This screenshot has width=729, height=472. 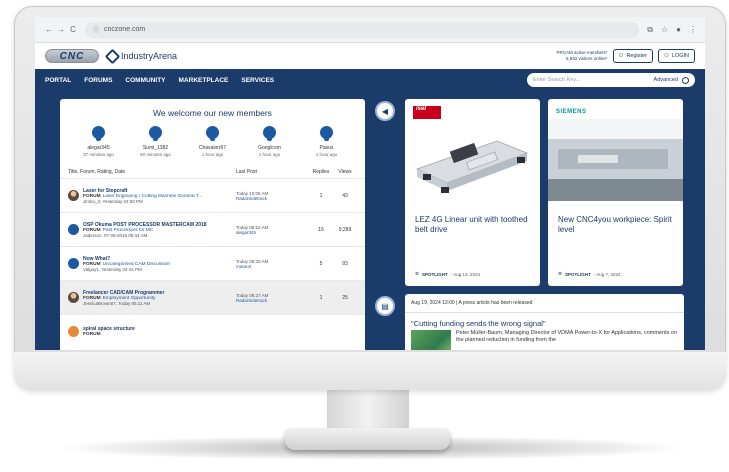 I want to click on search-input: Enter Search Key... Advanced, so click(x=611, y=80).